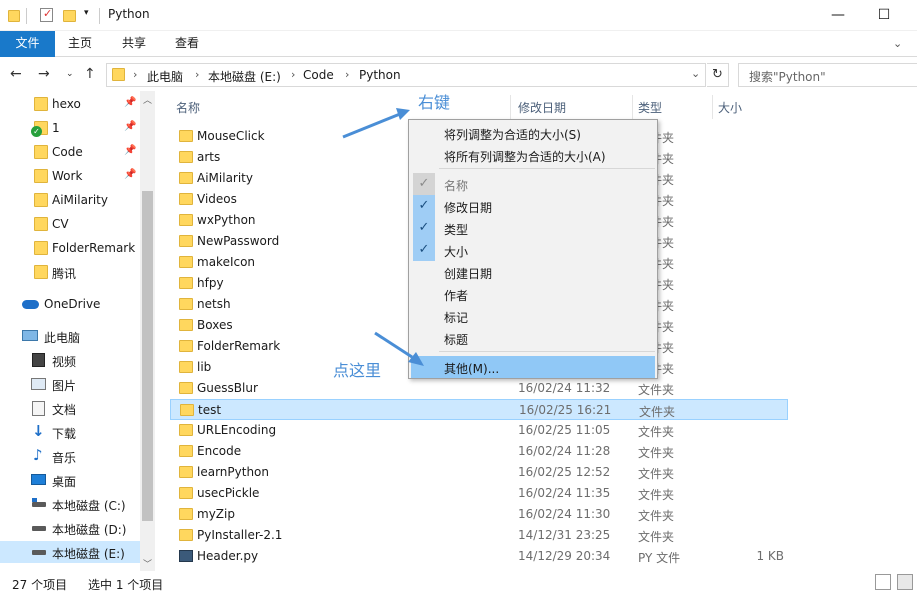 This screenshot has width=917, height=596. I want to click on arrow-to-header, so click(371, 125).